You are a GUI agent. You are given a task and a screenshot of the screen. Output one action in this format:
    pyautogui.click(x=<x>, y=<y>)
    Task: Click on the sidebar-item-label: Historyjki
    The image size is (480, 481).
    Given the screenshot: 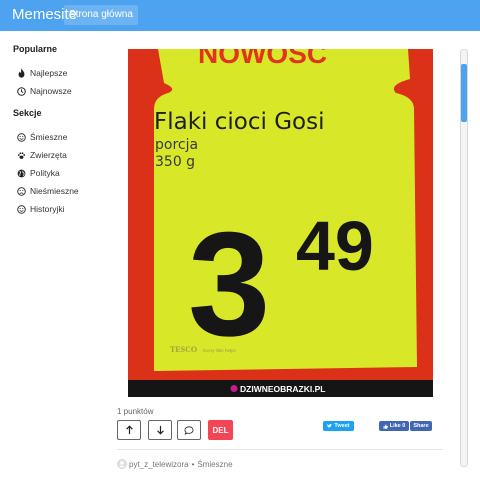 What is the action you would take?
    pyautogui.click(x=47, y=209)
    